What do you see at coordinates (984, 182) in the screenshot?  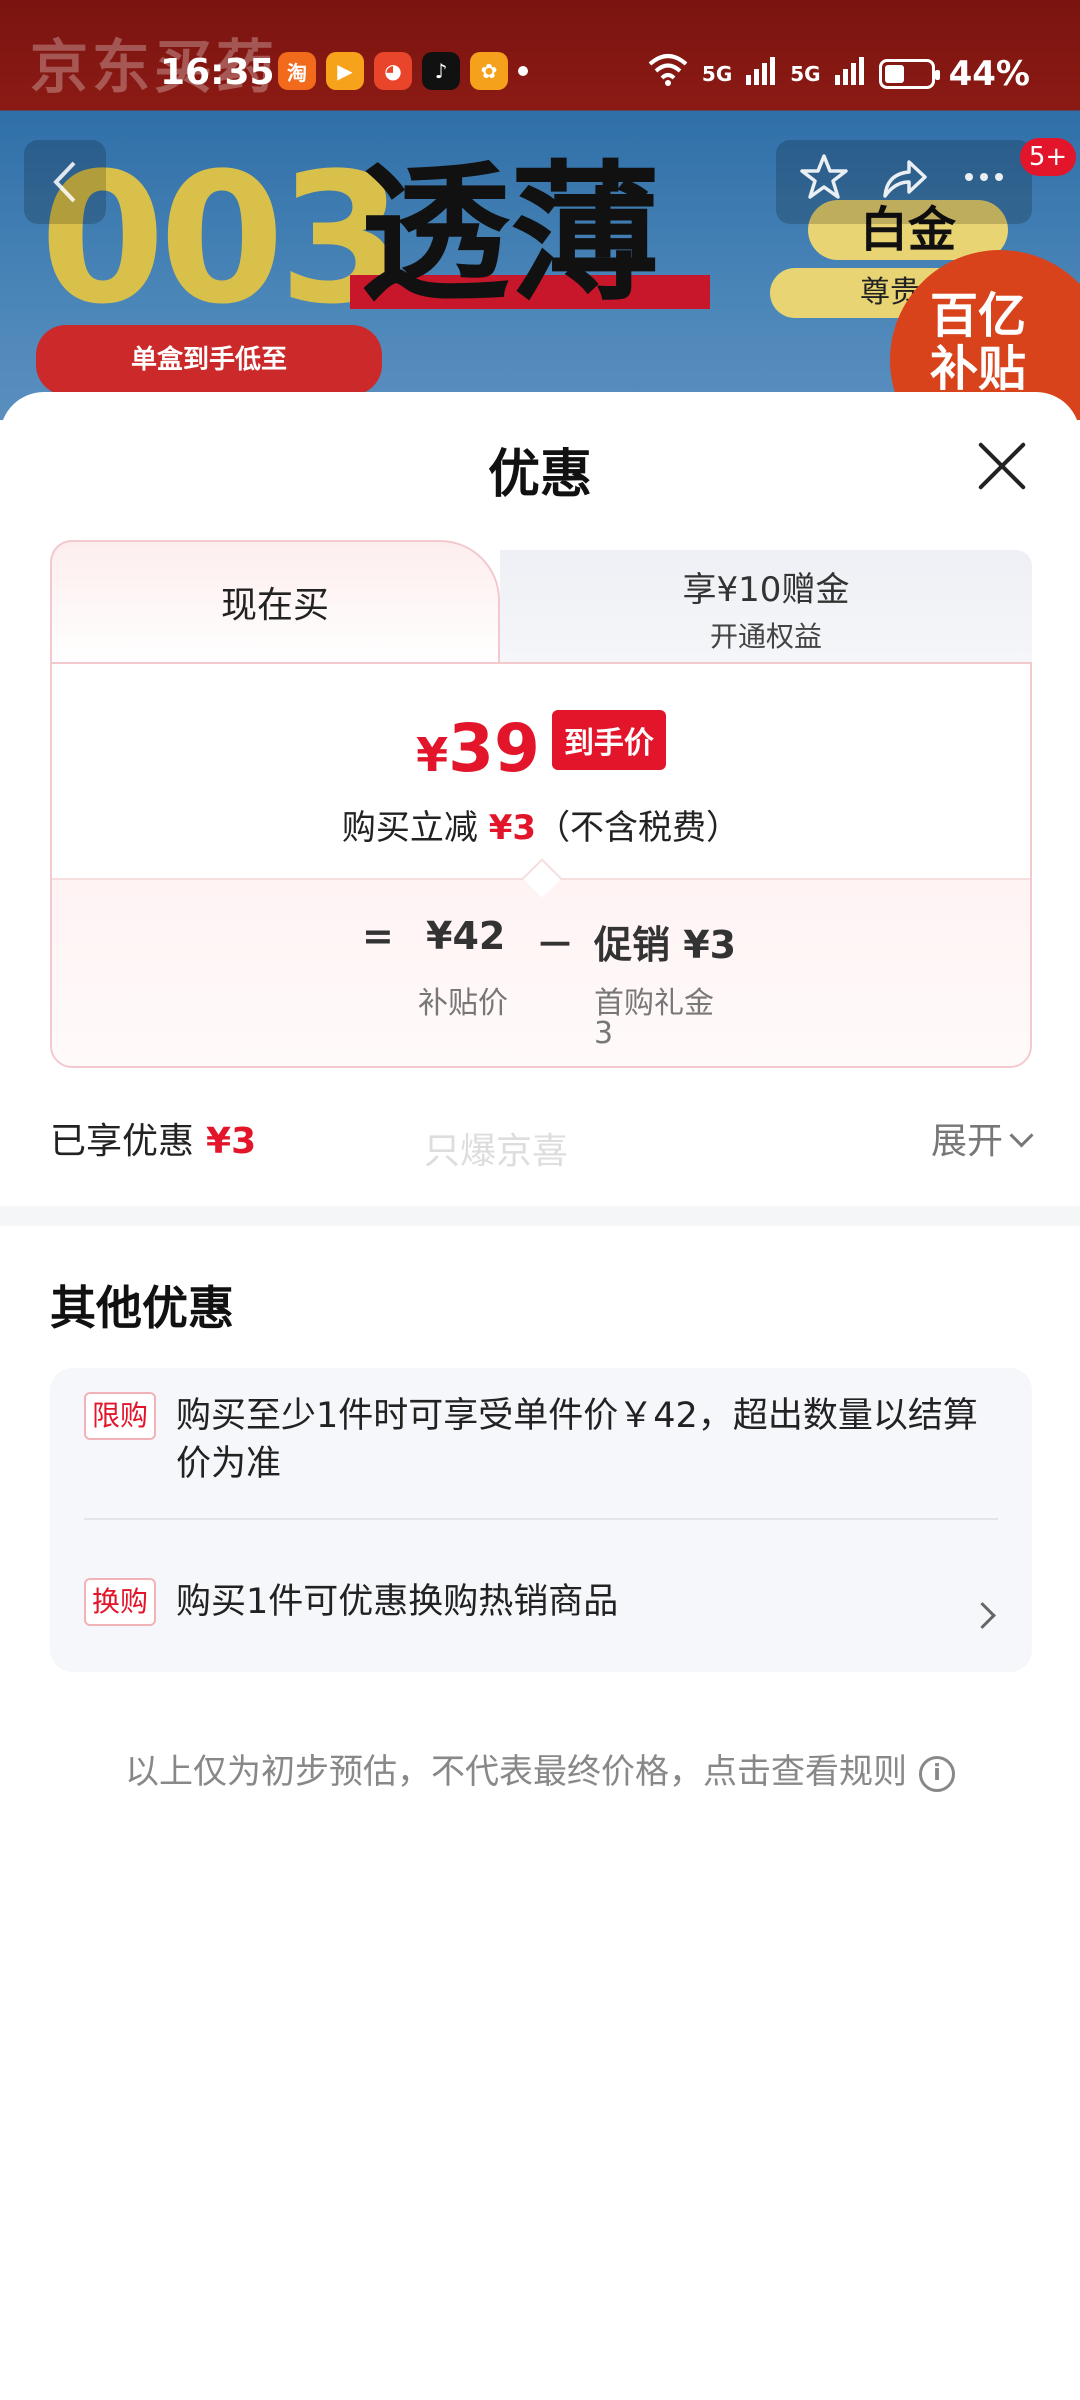 I see `more-options-icon` at bounding box center [984, 182].